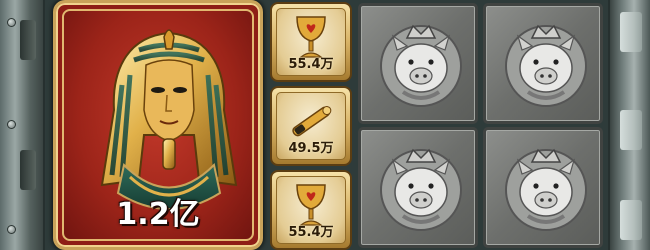  Describe the element at coordinates (311, 42) in the screenshot. I see `prize-tile-1: 55.4万` at that location.